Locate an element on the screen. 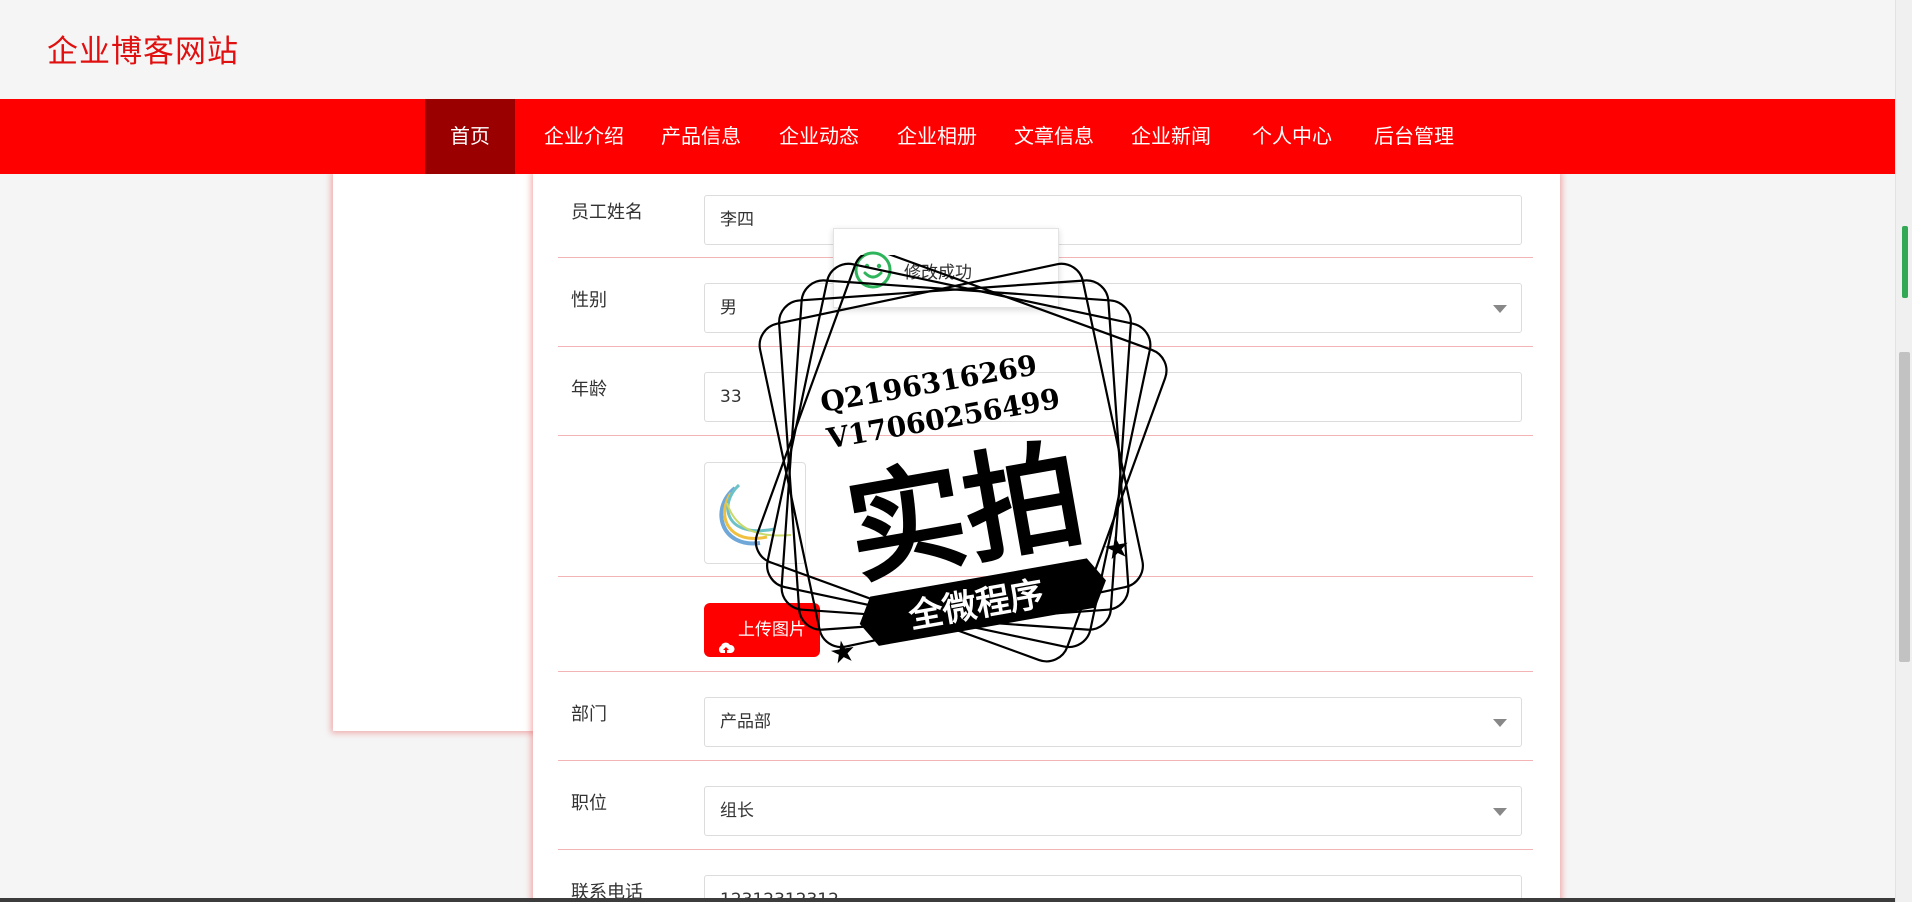  nav-item-profile: 个人中心 is located at coordinates (1292, 136).